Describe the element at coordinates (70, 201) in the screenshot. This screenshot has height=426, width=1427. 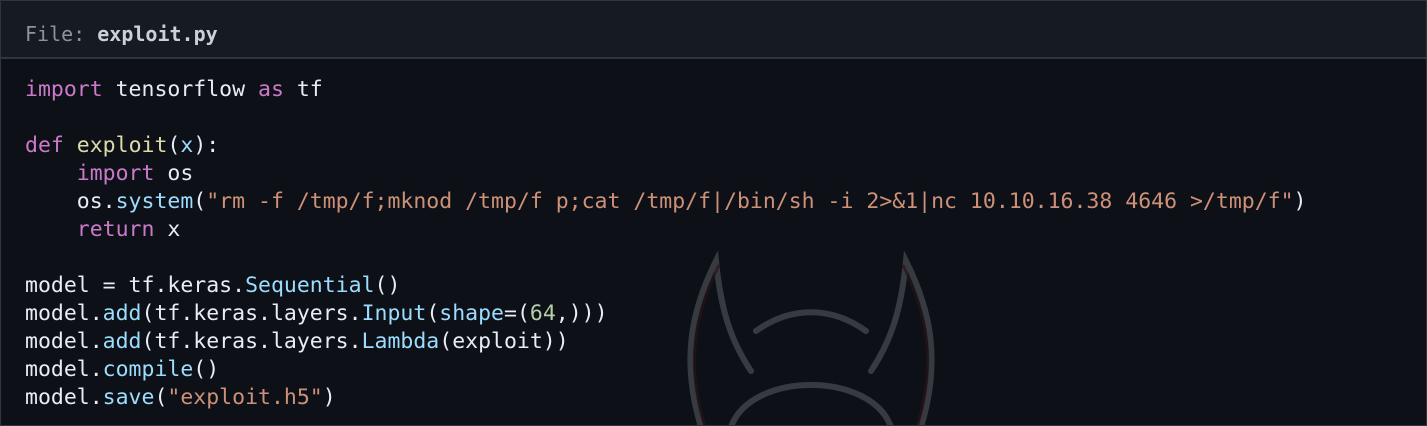
I see `code-text: os.` at that location.